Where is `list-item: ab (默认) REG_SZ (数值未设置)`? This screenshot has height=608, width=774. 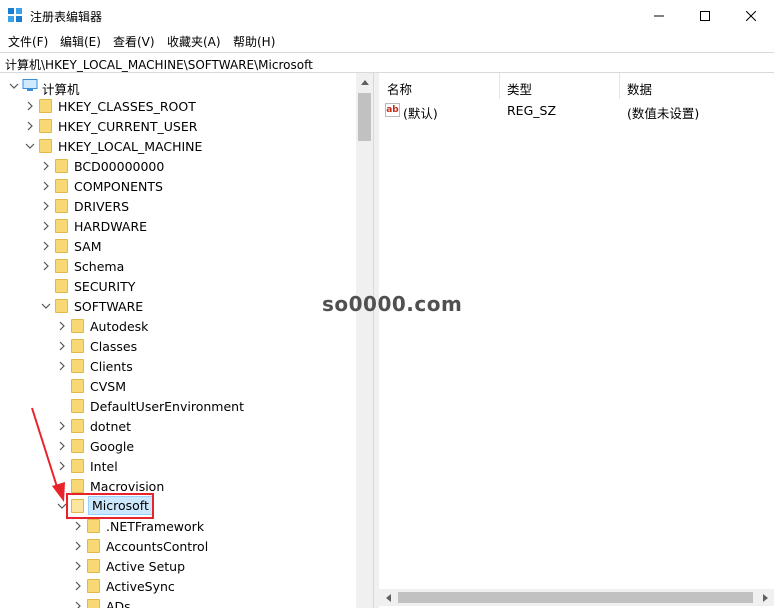 list-item: ab (默认) REG_SZ (数值未设置) is located at coordinates (576, 110).